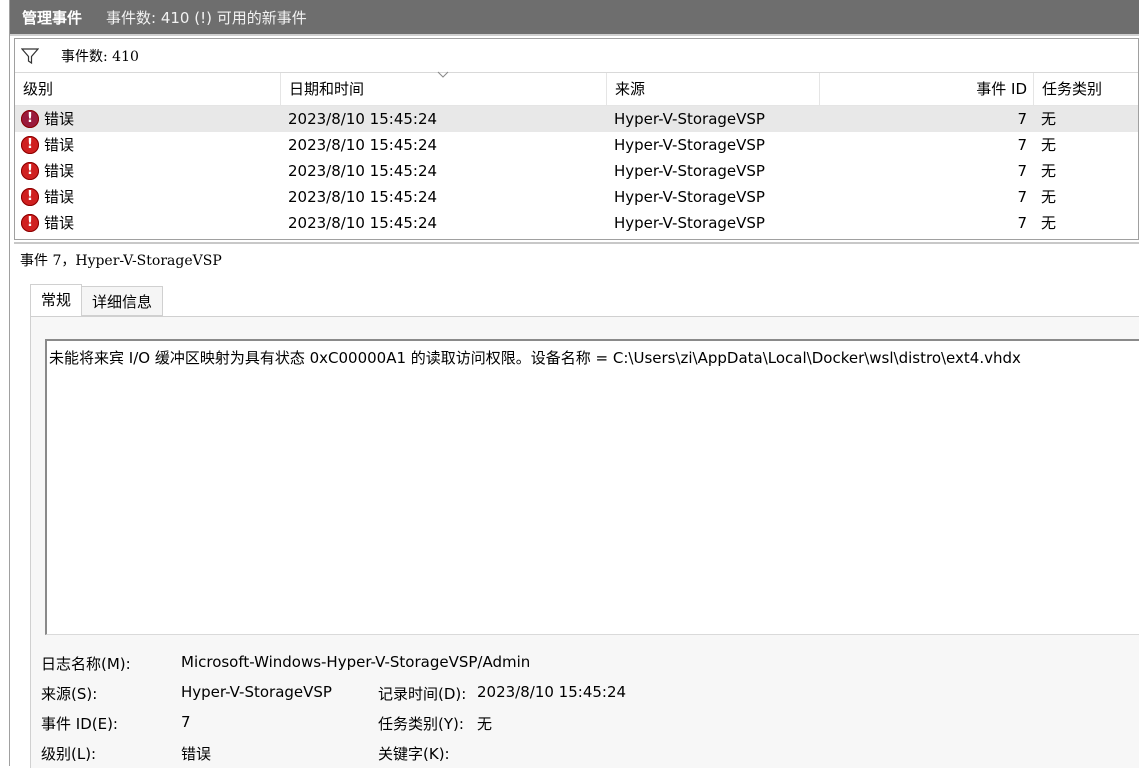 Image resolution: width=1139 pixels, height=768 pixels. What do you see at coordinates (574, 18) in the screenshot?
I see `title-bar: 管理事件 事件数: 410 (!) 可用的新事件` at bounding box center [574, 18].